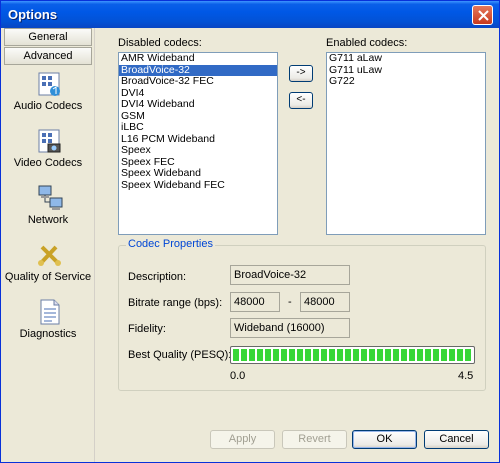 The width and height of the screenshot is (500, 463). Describe the element at coordinates (301, 100) in the screenshot. I see `disable-codec-button: <-` at that location.